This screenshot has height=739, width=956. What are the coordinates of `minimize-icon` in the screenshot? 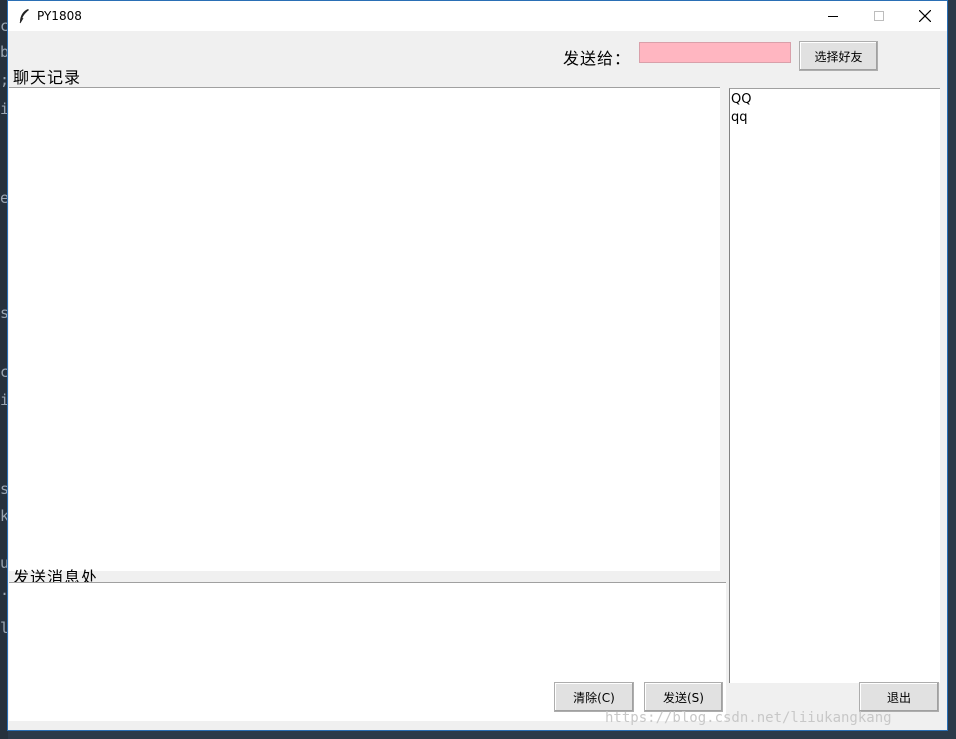 It's located at (833, 16).